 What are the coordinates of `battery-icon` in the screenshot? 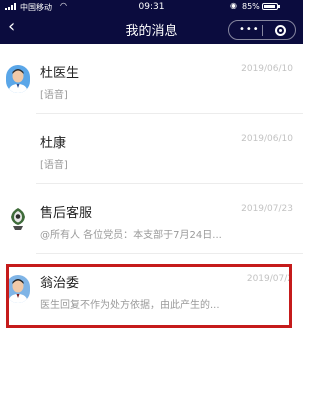 It's located at (271, 6).